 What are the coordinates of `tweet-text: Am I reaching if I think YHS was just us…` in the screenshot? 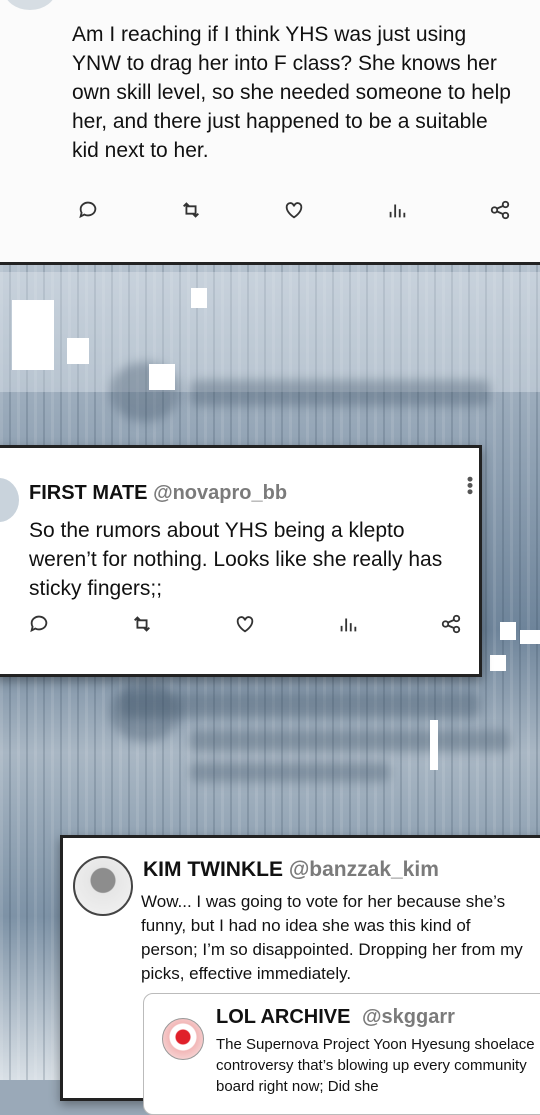 It's located at (291, 92).